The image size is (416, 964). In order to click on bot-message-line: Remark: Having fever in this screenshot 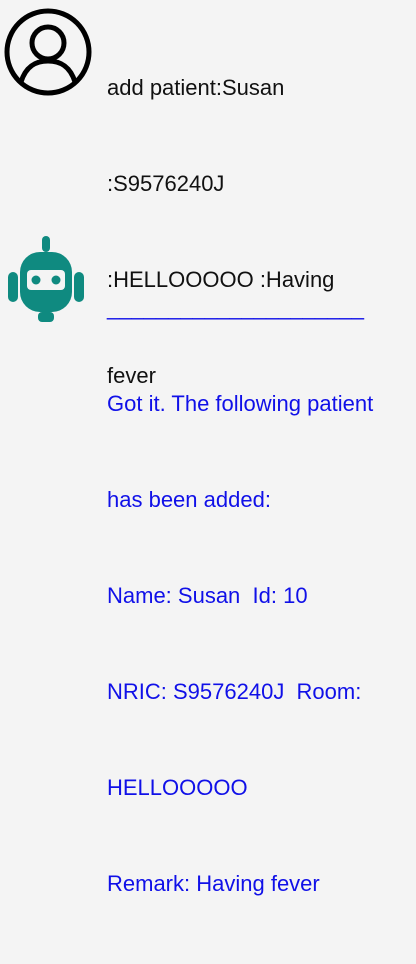, I will do `click(213, 883)`.